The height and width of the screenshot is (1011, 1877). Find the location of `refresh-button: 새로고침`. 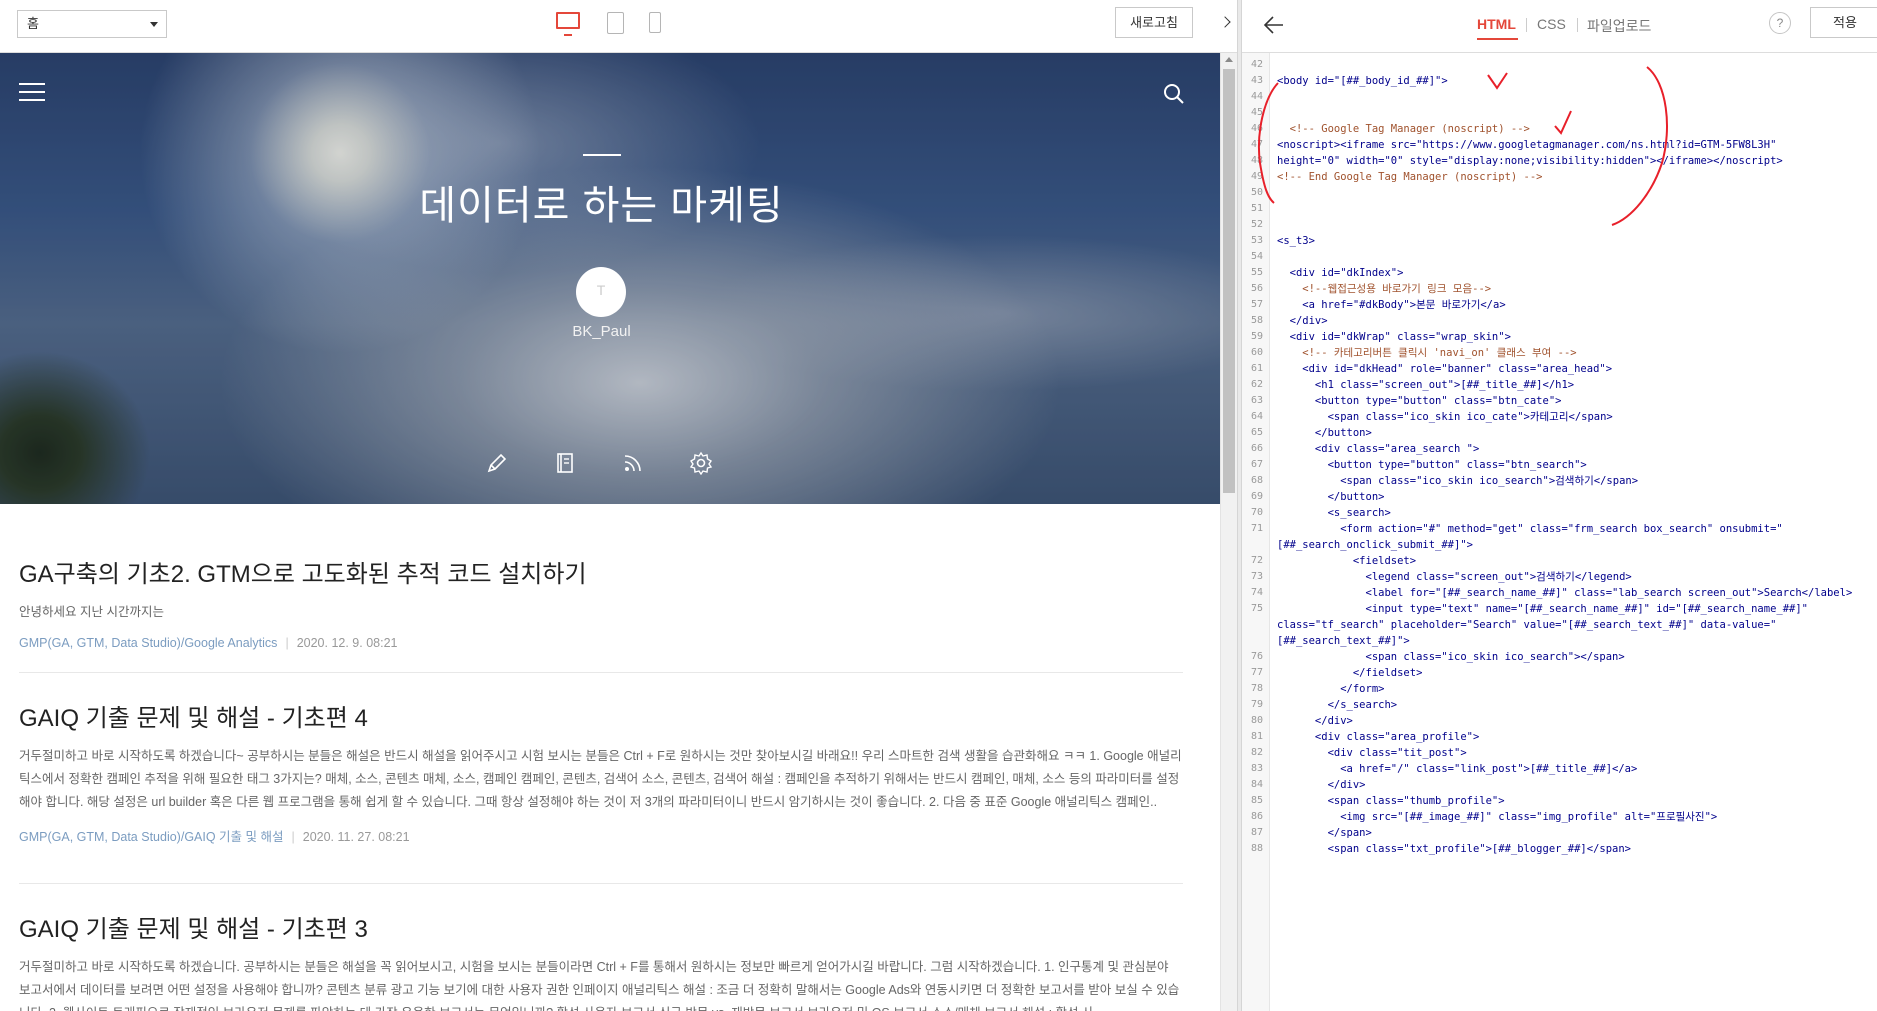

refresh-button: 새로고침 is located at coordinates (1154, 22).